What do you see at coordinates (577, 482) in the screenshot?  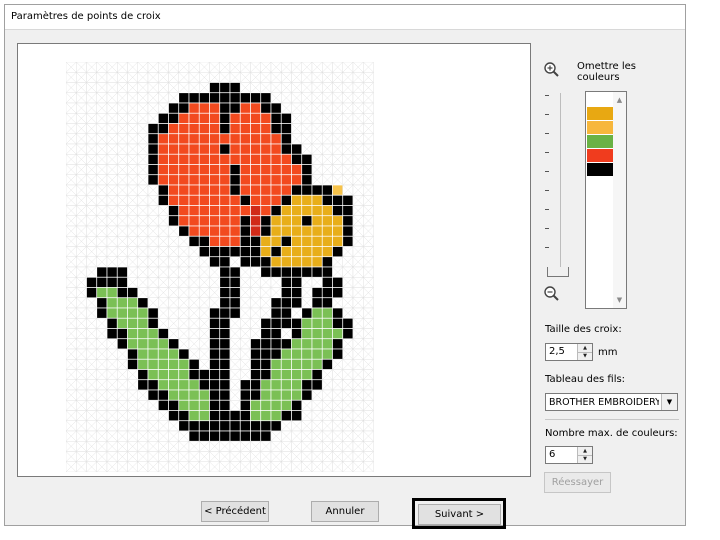 I see `retry-button: Réessayer` at bounding box center [577, 482].